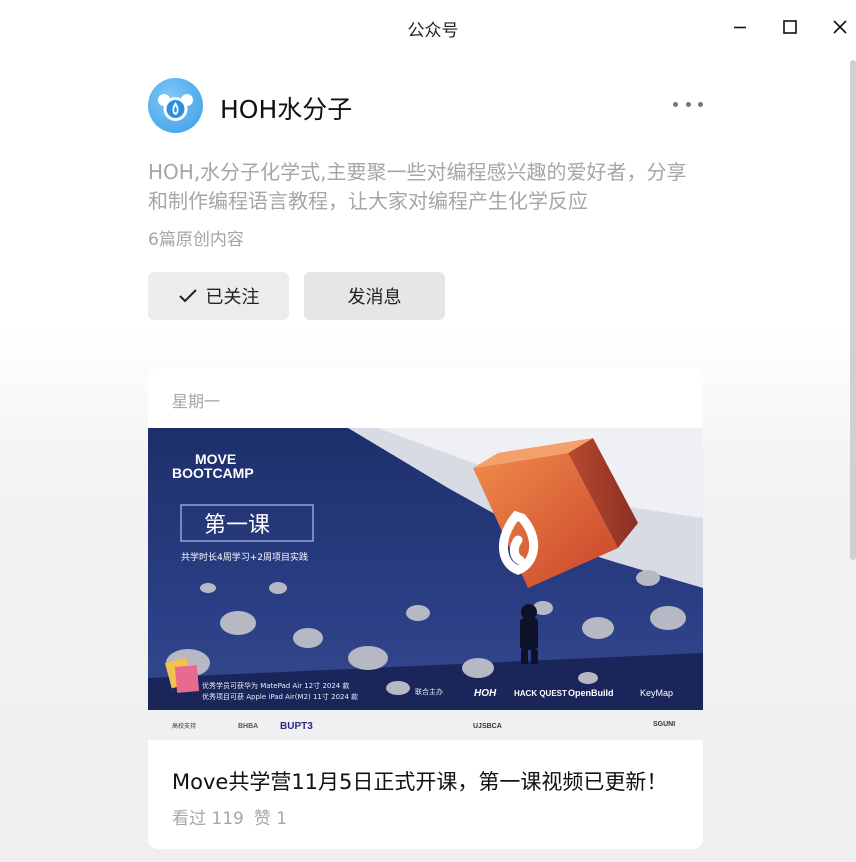 The height and width of the screenshot is (862, 856). I want to click on send-message-label: 发消息, so click(374, 297).